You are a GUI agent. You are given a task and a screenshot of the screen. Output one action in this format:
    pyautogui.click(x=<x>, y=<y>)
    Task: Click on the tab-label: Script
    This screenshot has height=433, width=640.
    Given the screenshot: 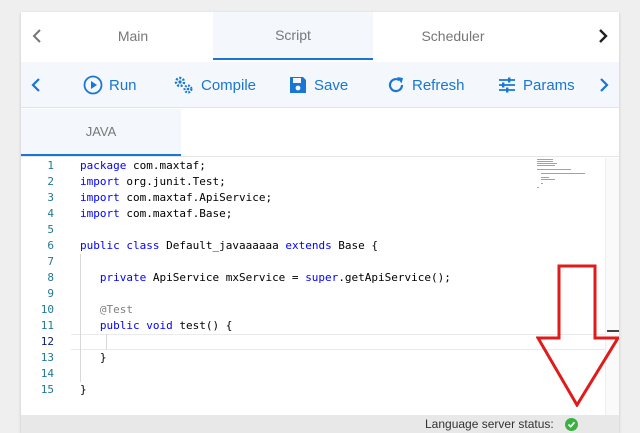 What is the action you would take?
    pyautogui.click(x=293, y=35)
    